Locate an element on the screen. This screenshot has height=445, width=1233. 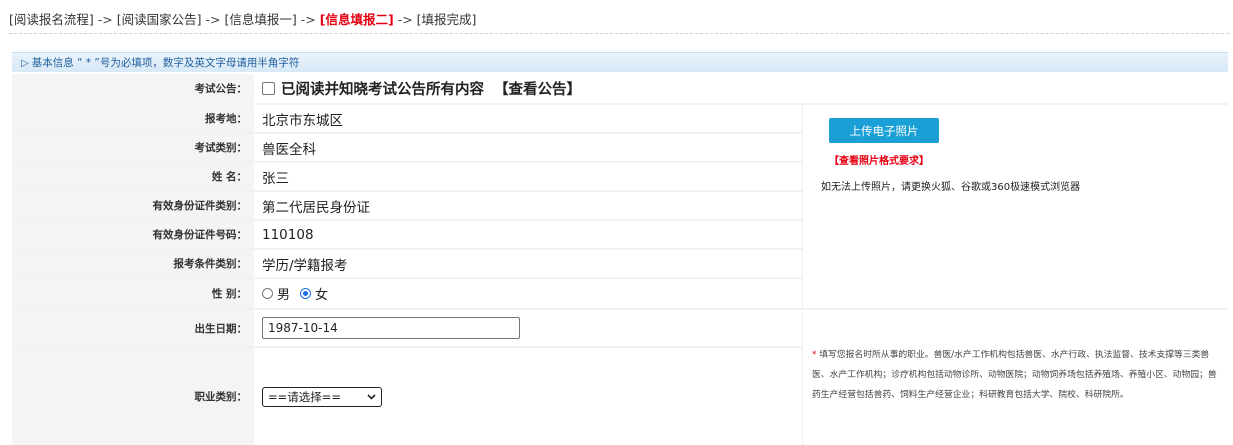
job-category-select: ==请选择== is located at coordinates (322, 396).